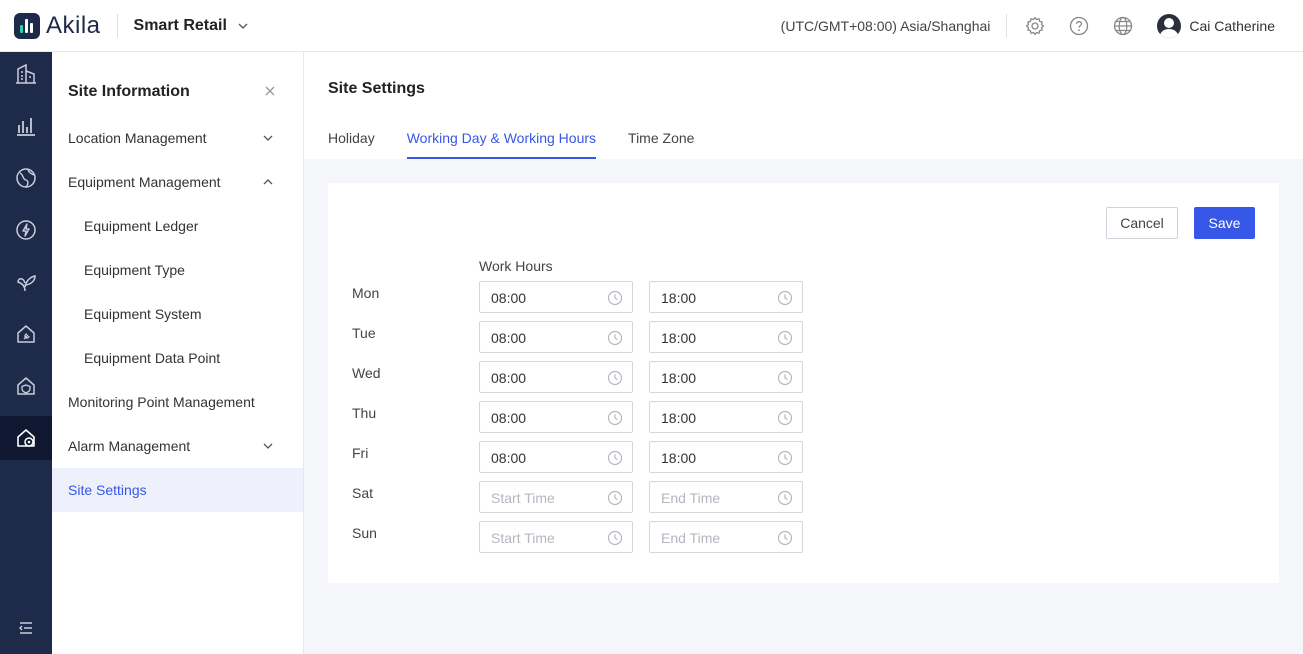  What do you see at coordinates (803, 497) in the screenshot?
I see `day-row: Sat Start Time End Time` at bounding box center [803, 497].